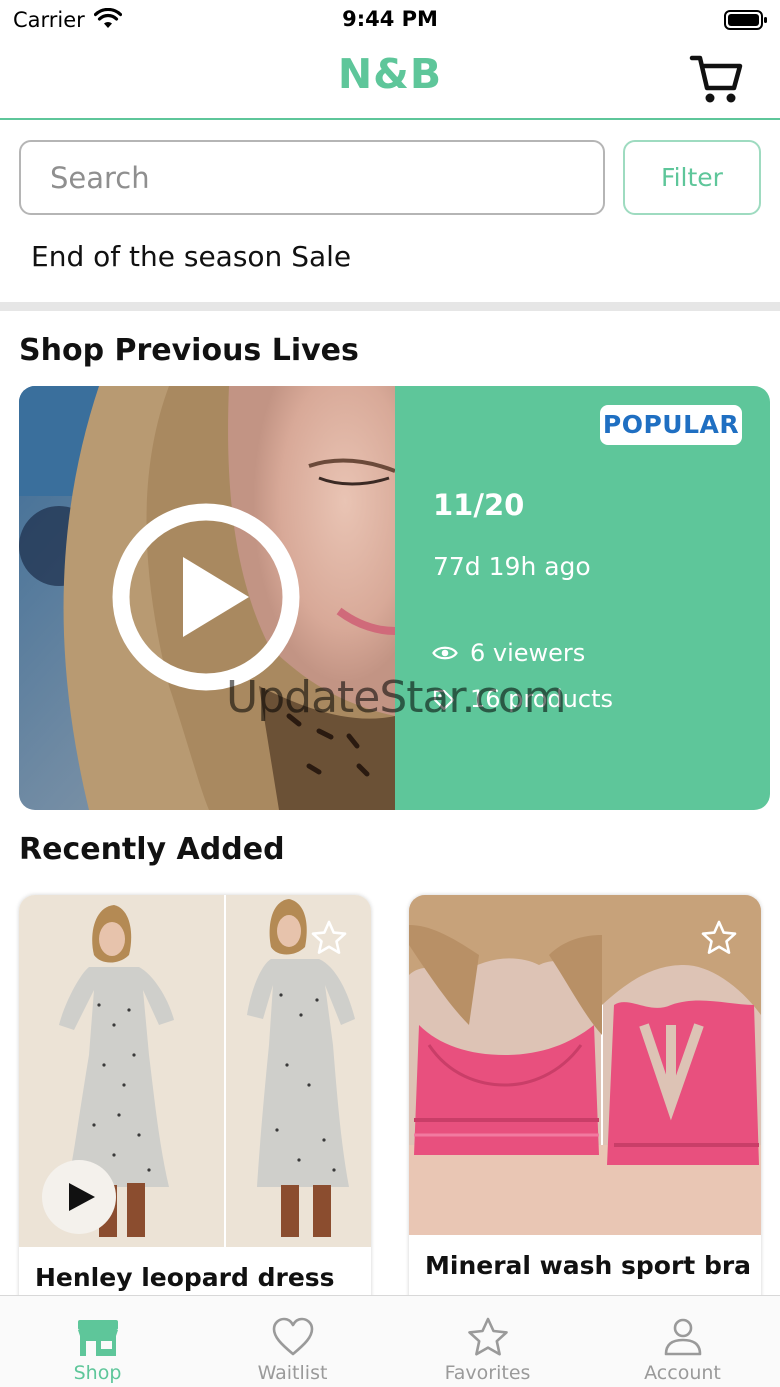 This screenshot has height=1387, width=780. I want to click on shop-previous-lives-heading: Shop Previous Lives, so click(189, 350).